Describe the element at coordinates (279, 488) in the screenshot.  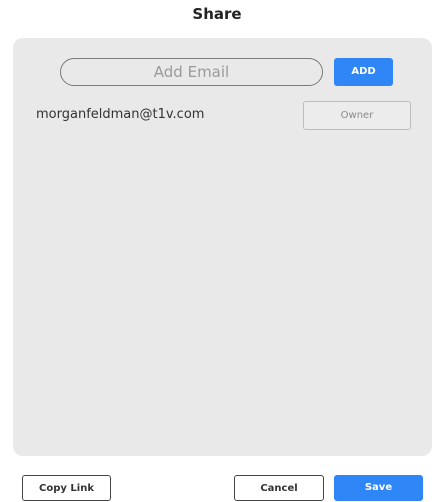
I see `cancel-button: Cancel` at that location.